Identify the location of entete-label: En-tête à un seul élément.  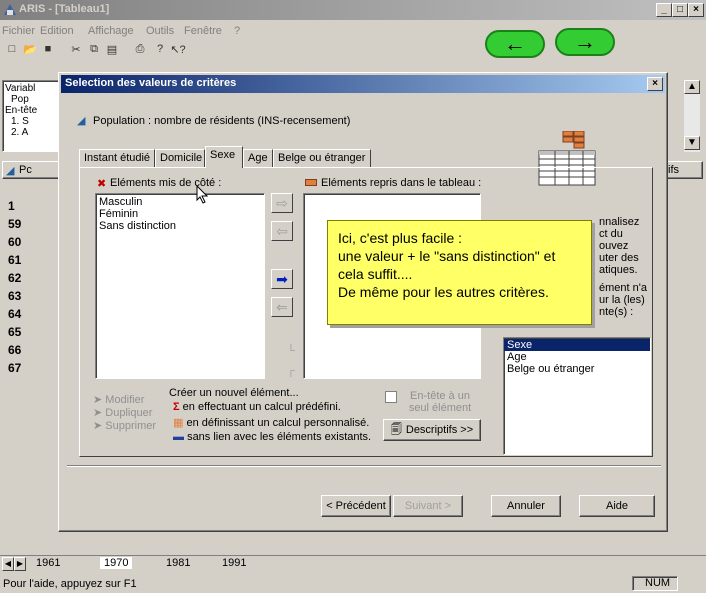
(440, 402).